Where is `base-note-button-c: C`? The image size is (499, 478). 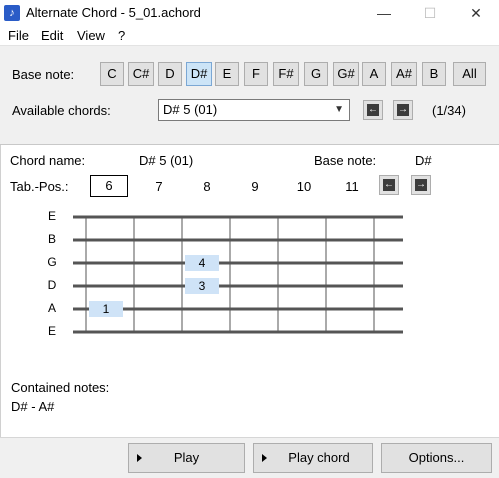 base-note-button-c: C is located at coordinates (112, 74).